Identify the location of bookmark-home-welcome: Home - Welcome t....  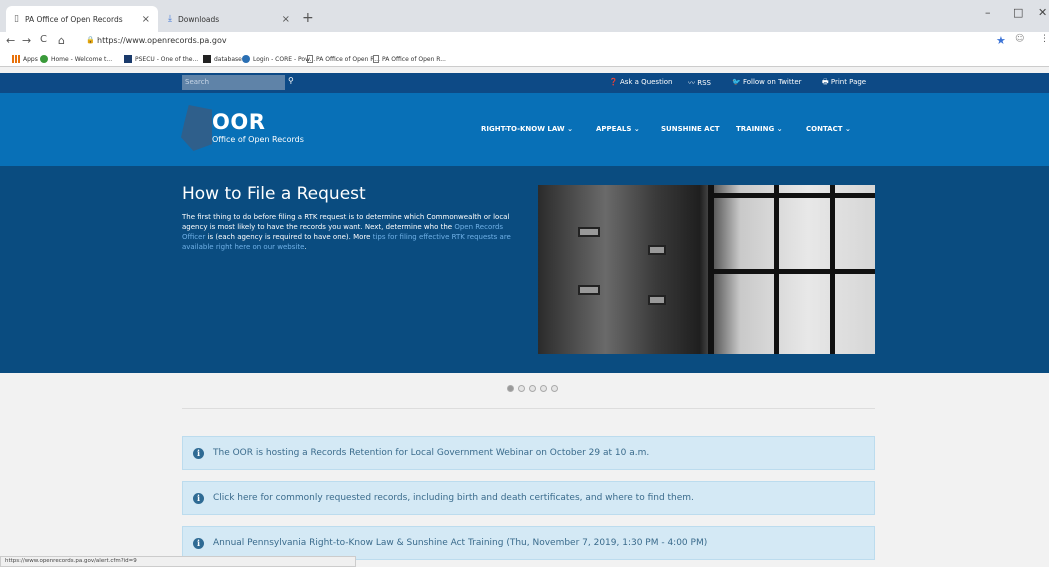
(76, 59).